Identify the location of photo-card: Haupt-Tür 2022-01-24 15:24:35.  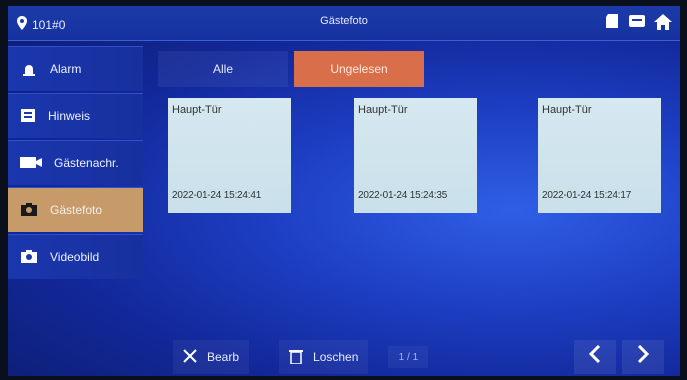
(415, 155).